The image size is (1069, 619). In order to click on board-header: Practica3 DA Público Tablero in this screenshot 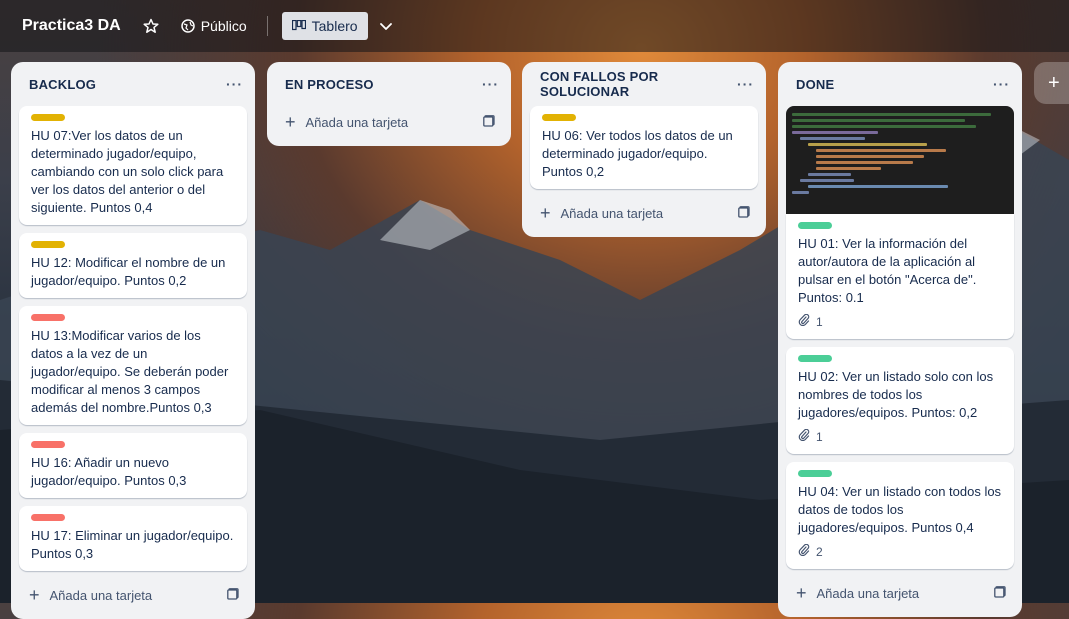, I will do `click(534, 26)`.